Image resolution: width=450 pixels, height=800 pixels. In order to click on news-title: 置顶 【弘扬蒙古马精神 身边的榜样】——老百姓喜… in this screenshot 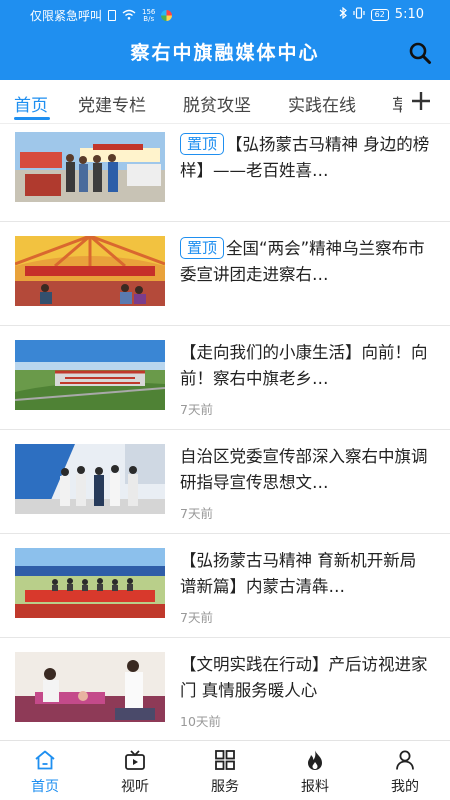, I will do `click(306, 158)`.